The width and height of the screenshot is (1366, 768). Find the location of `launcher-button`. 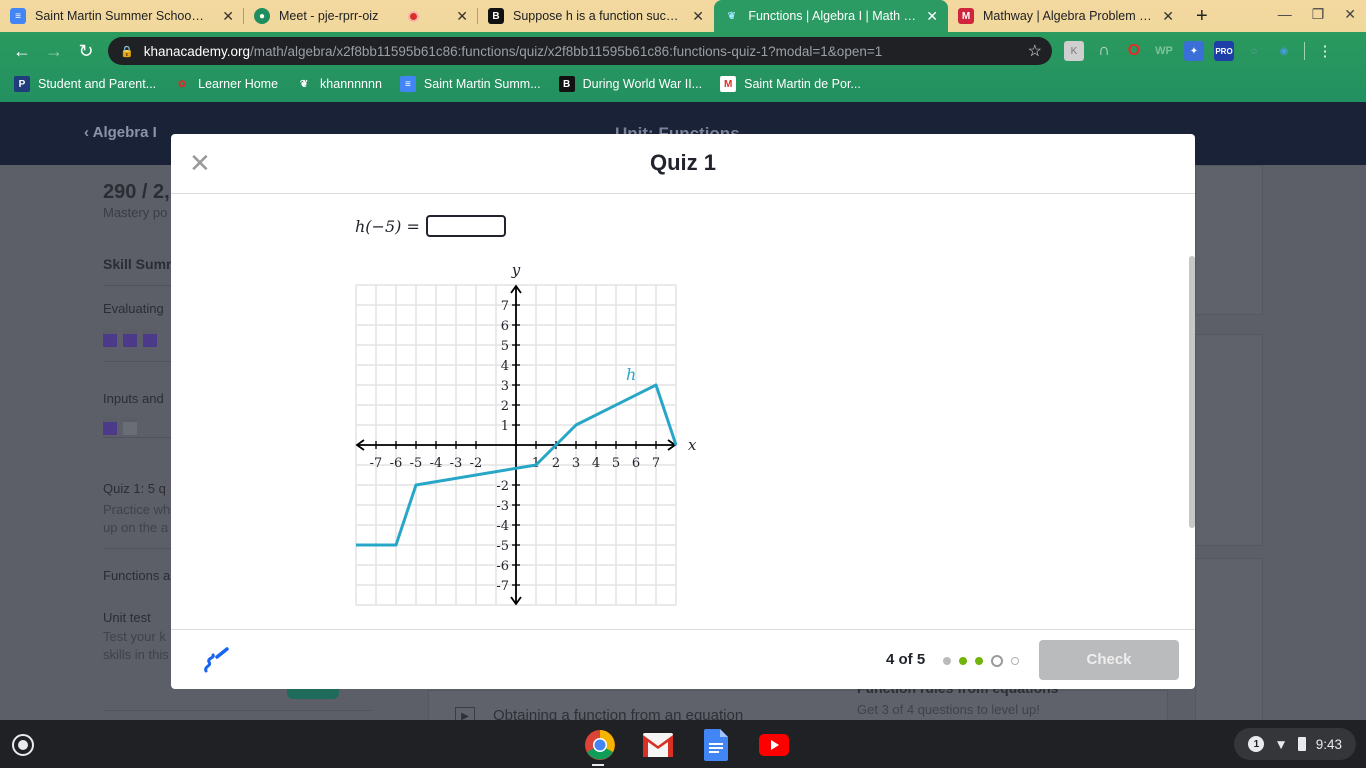

launcher-button is located at coordinates (23, 745).